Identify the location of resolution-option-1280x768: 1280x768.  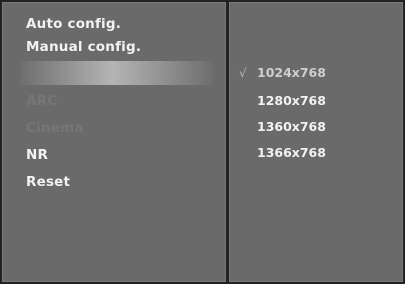
(291, 100).